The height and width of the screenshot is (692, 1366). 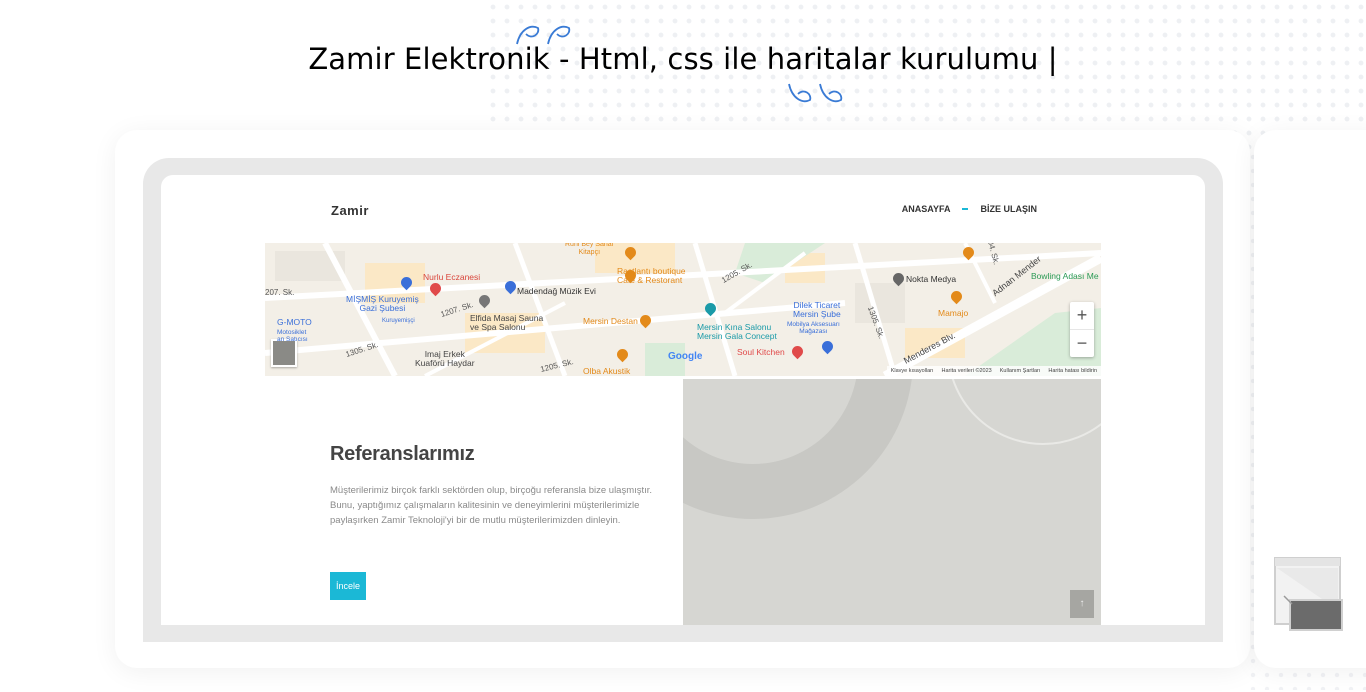 What do you see at coordinates (926, 209) in the screenshot?
I see `nav-home-link: ANASAYFA` at bounding box center [926, 209].